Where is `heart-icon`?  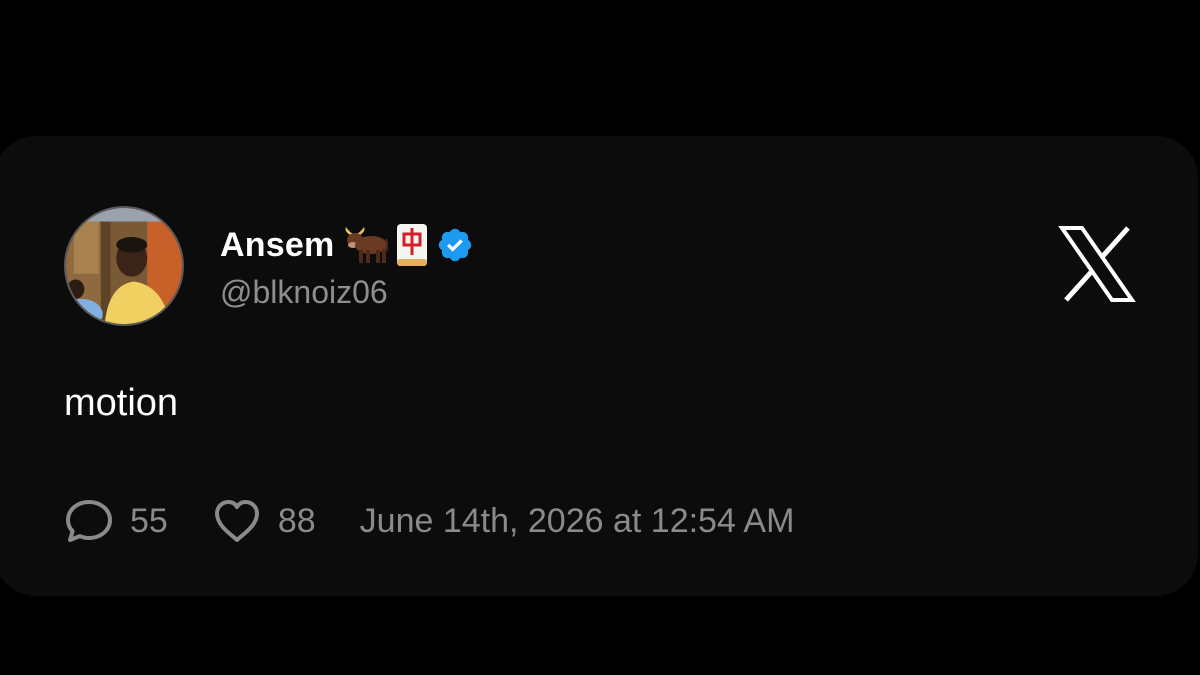 heart-icon is located at coordinates (237, 521).